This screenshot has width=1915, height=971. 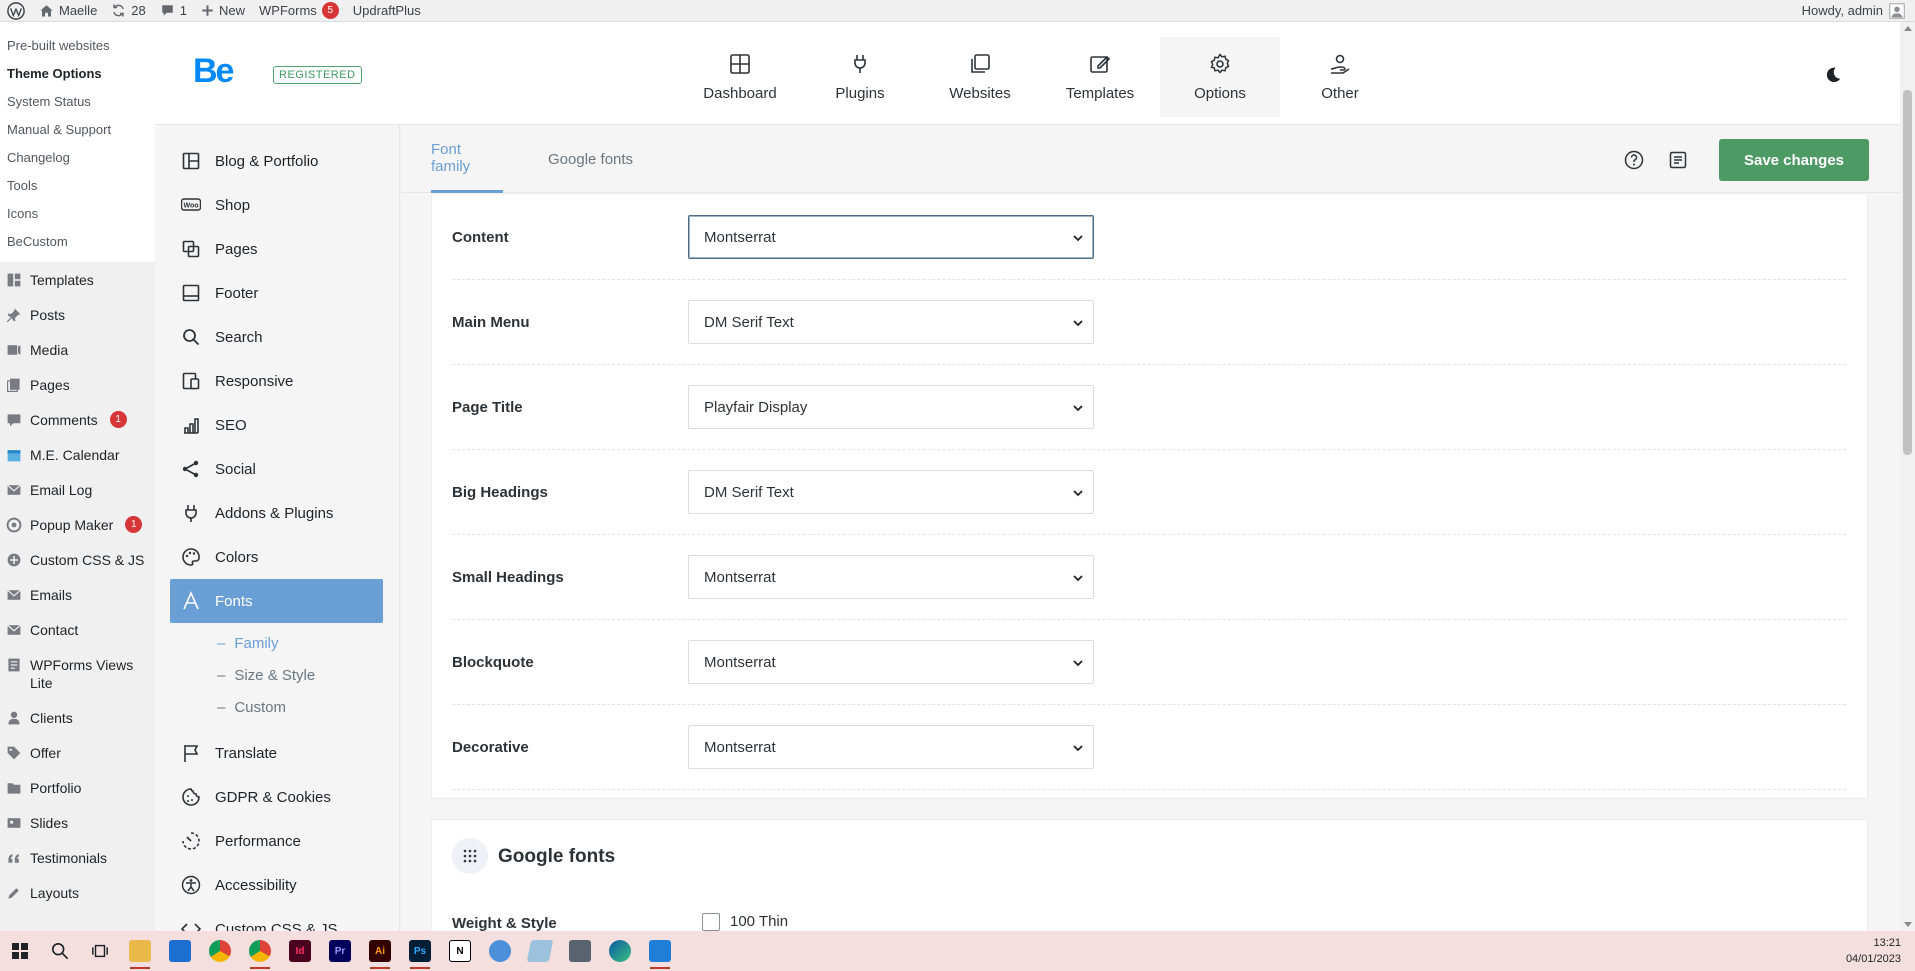 I want to click on wordpress-logo-icon, so click(x=16, y=11).